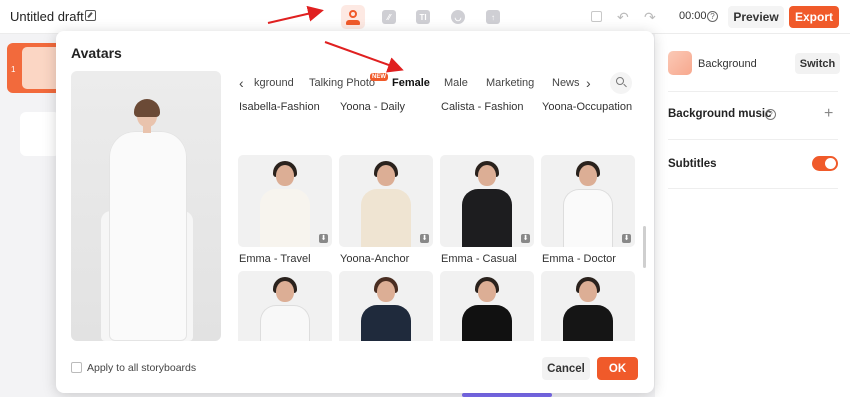  What do you see at coordinates (587, 107) in the screenshot?
I see `avatar-name: Yoona-Occupation` at bounding box center [587, 107].